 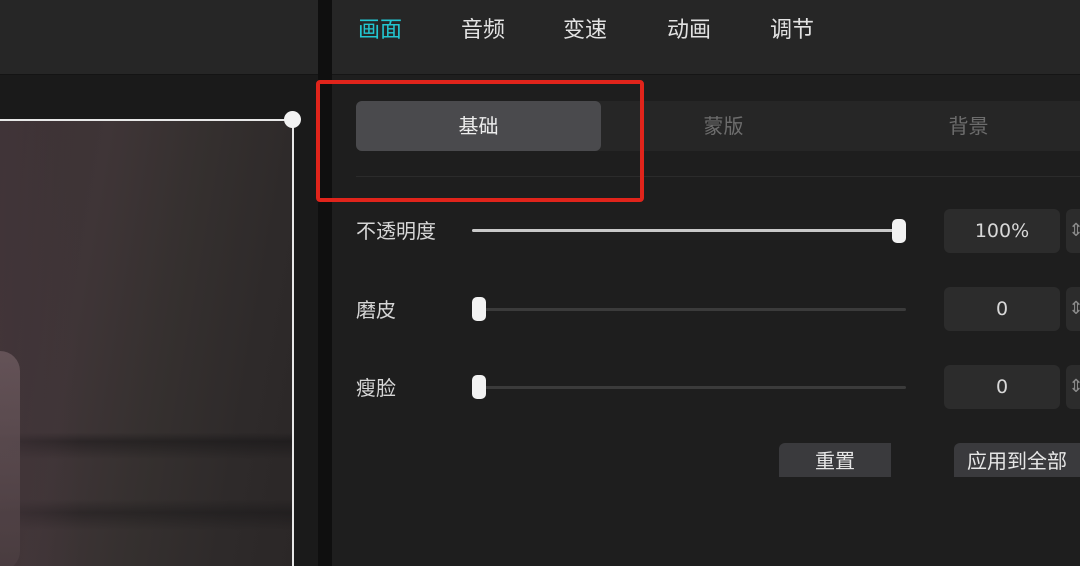 What do you see at coordinates (1073, 231) in the screenshot?
I see `opacity-stepper: ⇕` at bounding box center [1073, 231].